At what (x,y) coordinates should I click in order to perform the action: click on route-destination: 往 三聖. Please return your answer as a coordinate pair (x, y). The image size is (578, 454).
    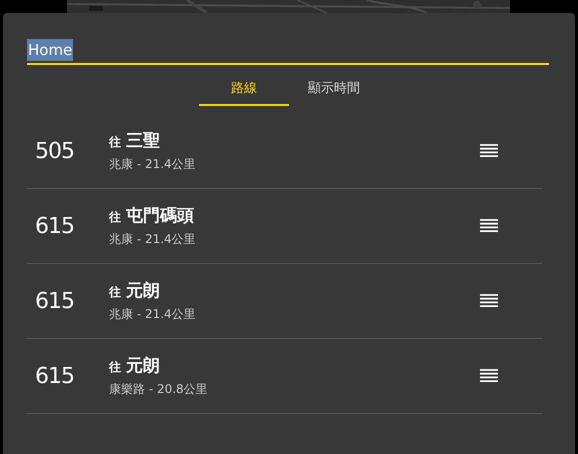
    Looking at the image, I should click on (135, 141).